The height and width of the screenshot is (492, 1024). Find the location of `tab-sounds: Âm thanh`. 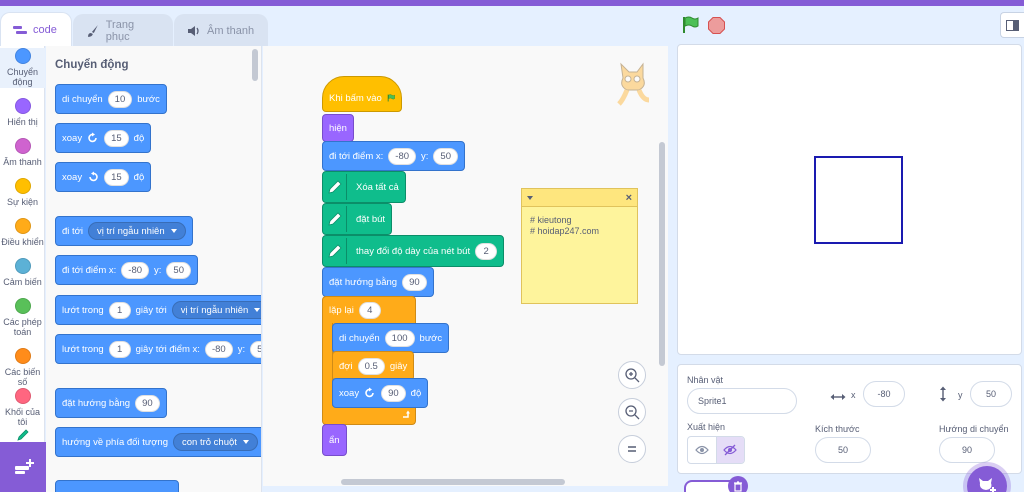

tab-sounds: Âm thanh is located at coordinates (221, 30).